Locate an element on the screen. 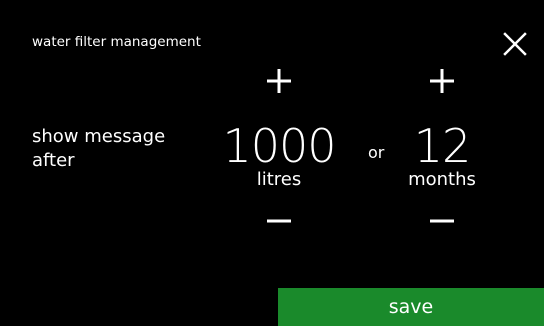  litres-decrement-button is located at coordinates (279, 221).